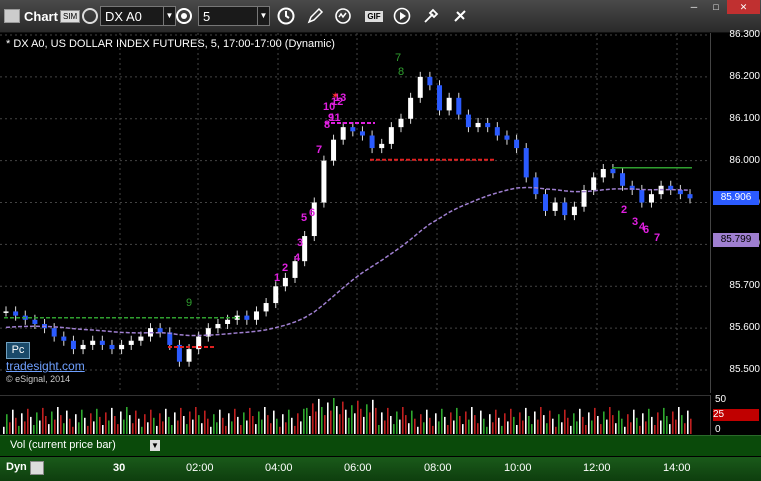  What do you see at coordinates (743, 7) in the screenshot?
I see `close-button: ✕` at bounding box center [743, 7].